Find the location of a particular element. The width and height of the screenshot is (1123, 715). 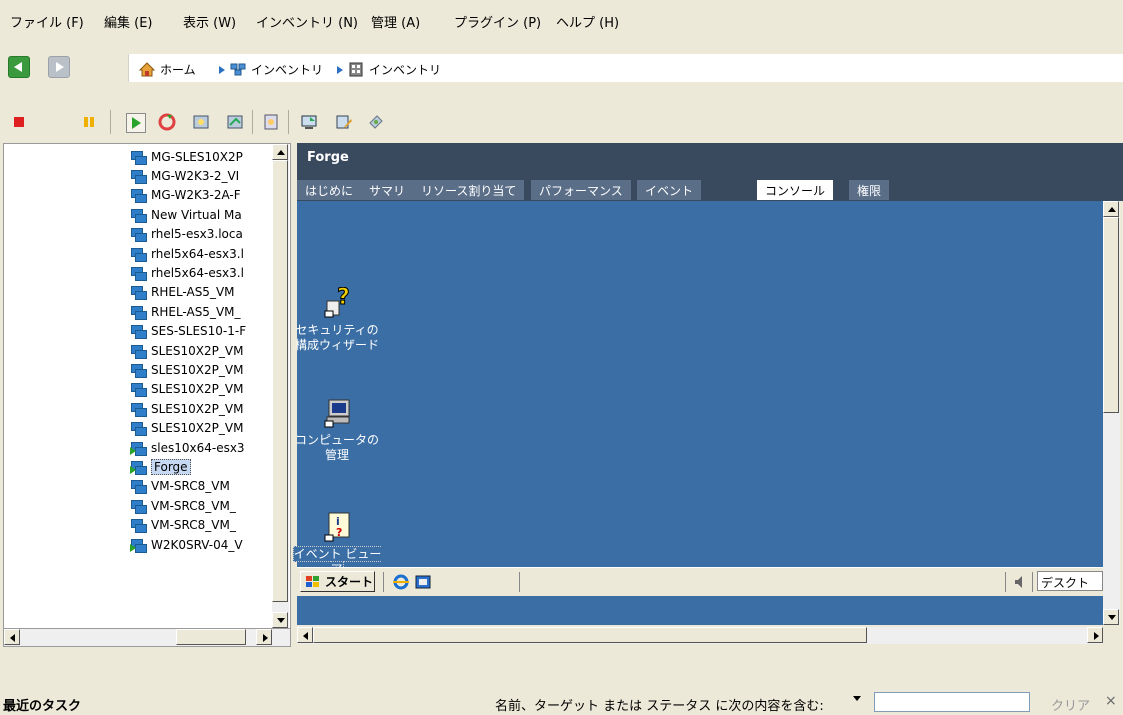

snapshot-button is located at coordinates (201, 122).